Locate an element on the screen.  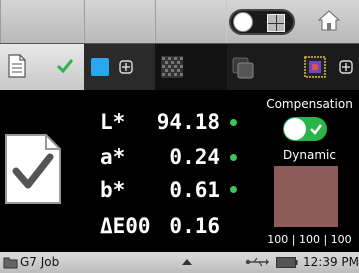
clock: 12:39 PM is located at coordinates (331, 262).